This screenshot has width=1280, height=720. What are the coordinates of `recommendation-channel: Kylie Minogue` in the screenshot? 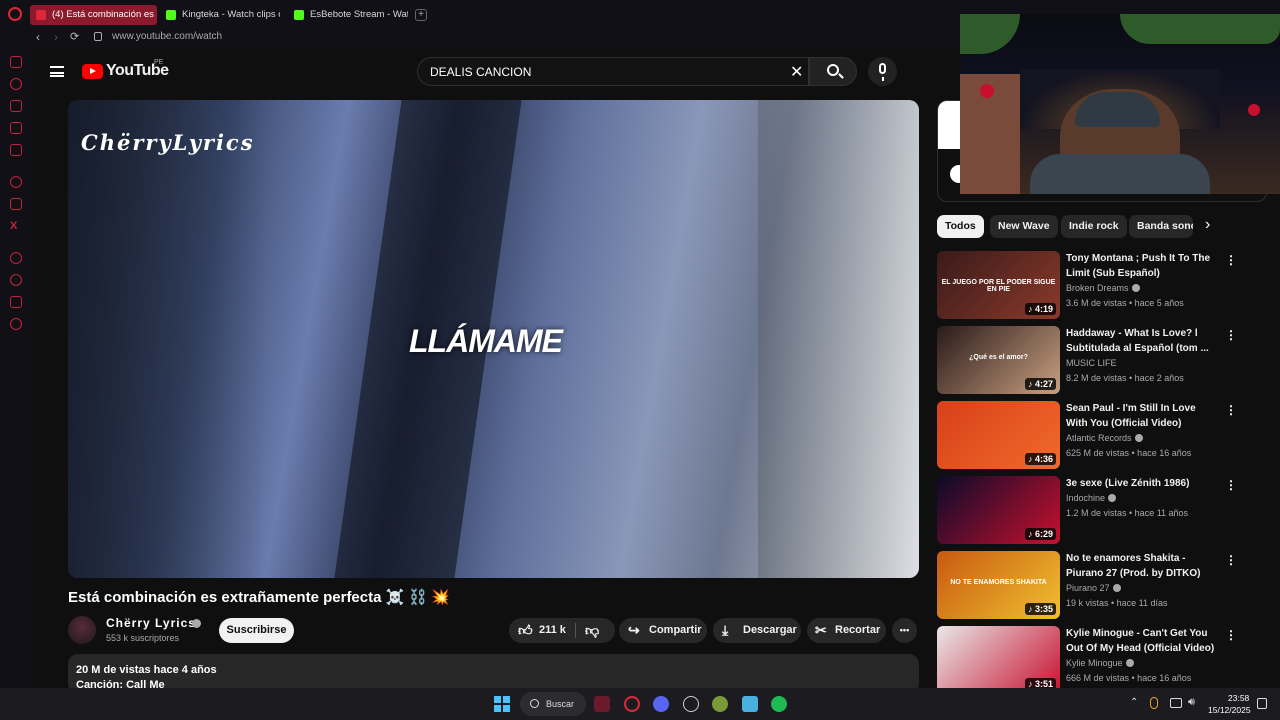 It's located at (1100, 663).